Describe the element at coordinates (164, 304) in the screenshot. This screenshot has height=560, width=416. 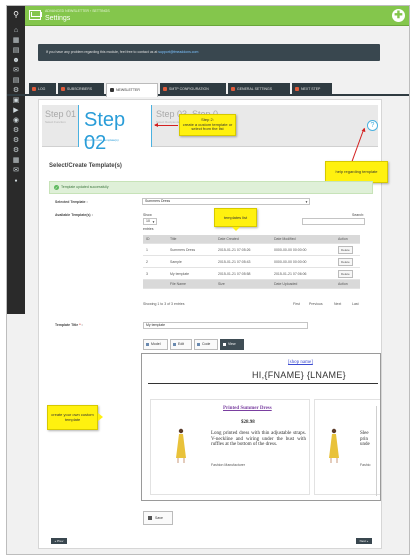
I see `showing-entries: Showing 1 to 3 of 3 entries` at that location.